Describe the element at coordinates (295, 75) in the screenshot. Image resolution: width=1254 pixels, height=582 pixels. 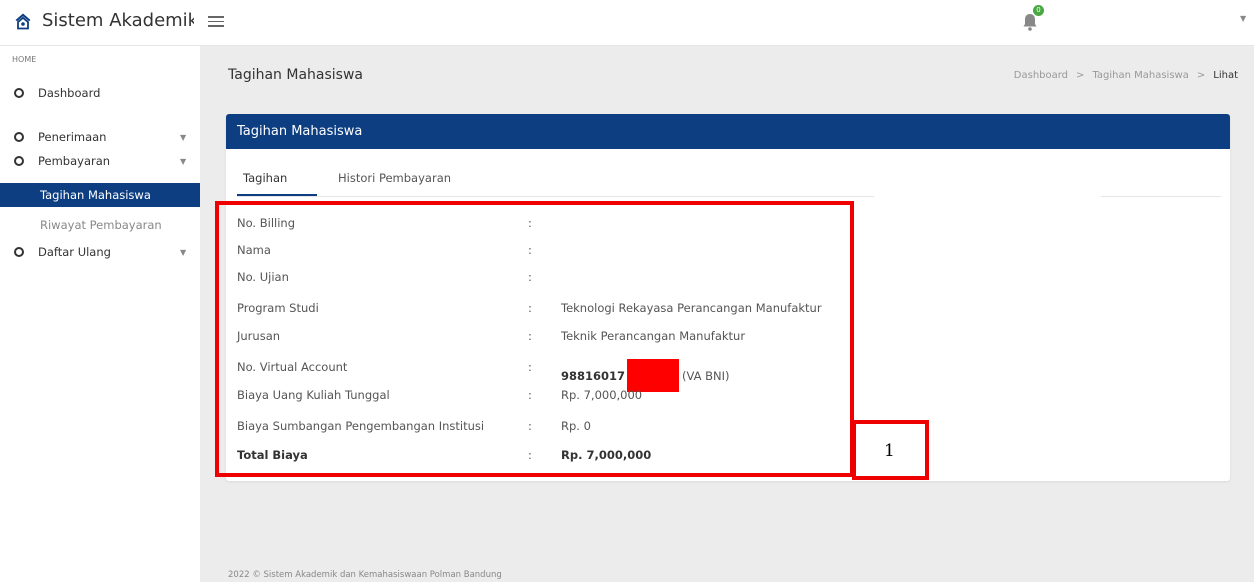
I see `page-title: Tagihan Mahasiswa` at that location.